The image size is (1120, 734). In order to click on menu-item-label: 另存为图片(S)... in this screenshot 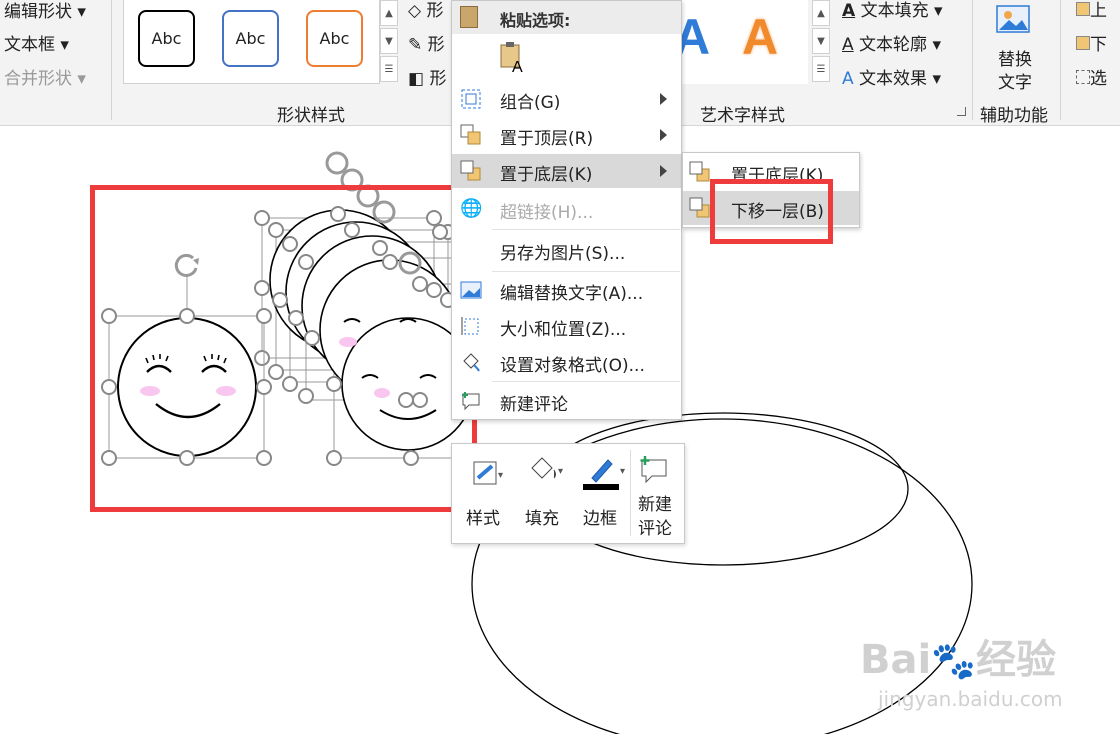, I will do `click(563, 254)`.